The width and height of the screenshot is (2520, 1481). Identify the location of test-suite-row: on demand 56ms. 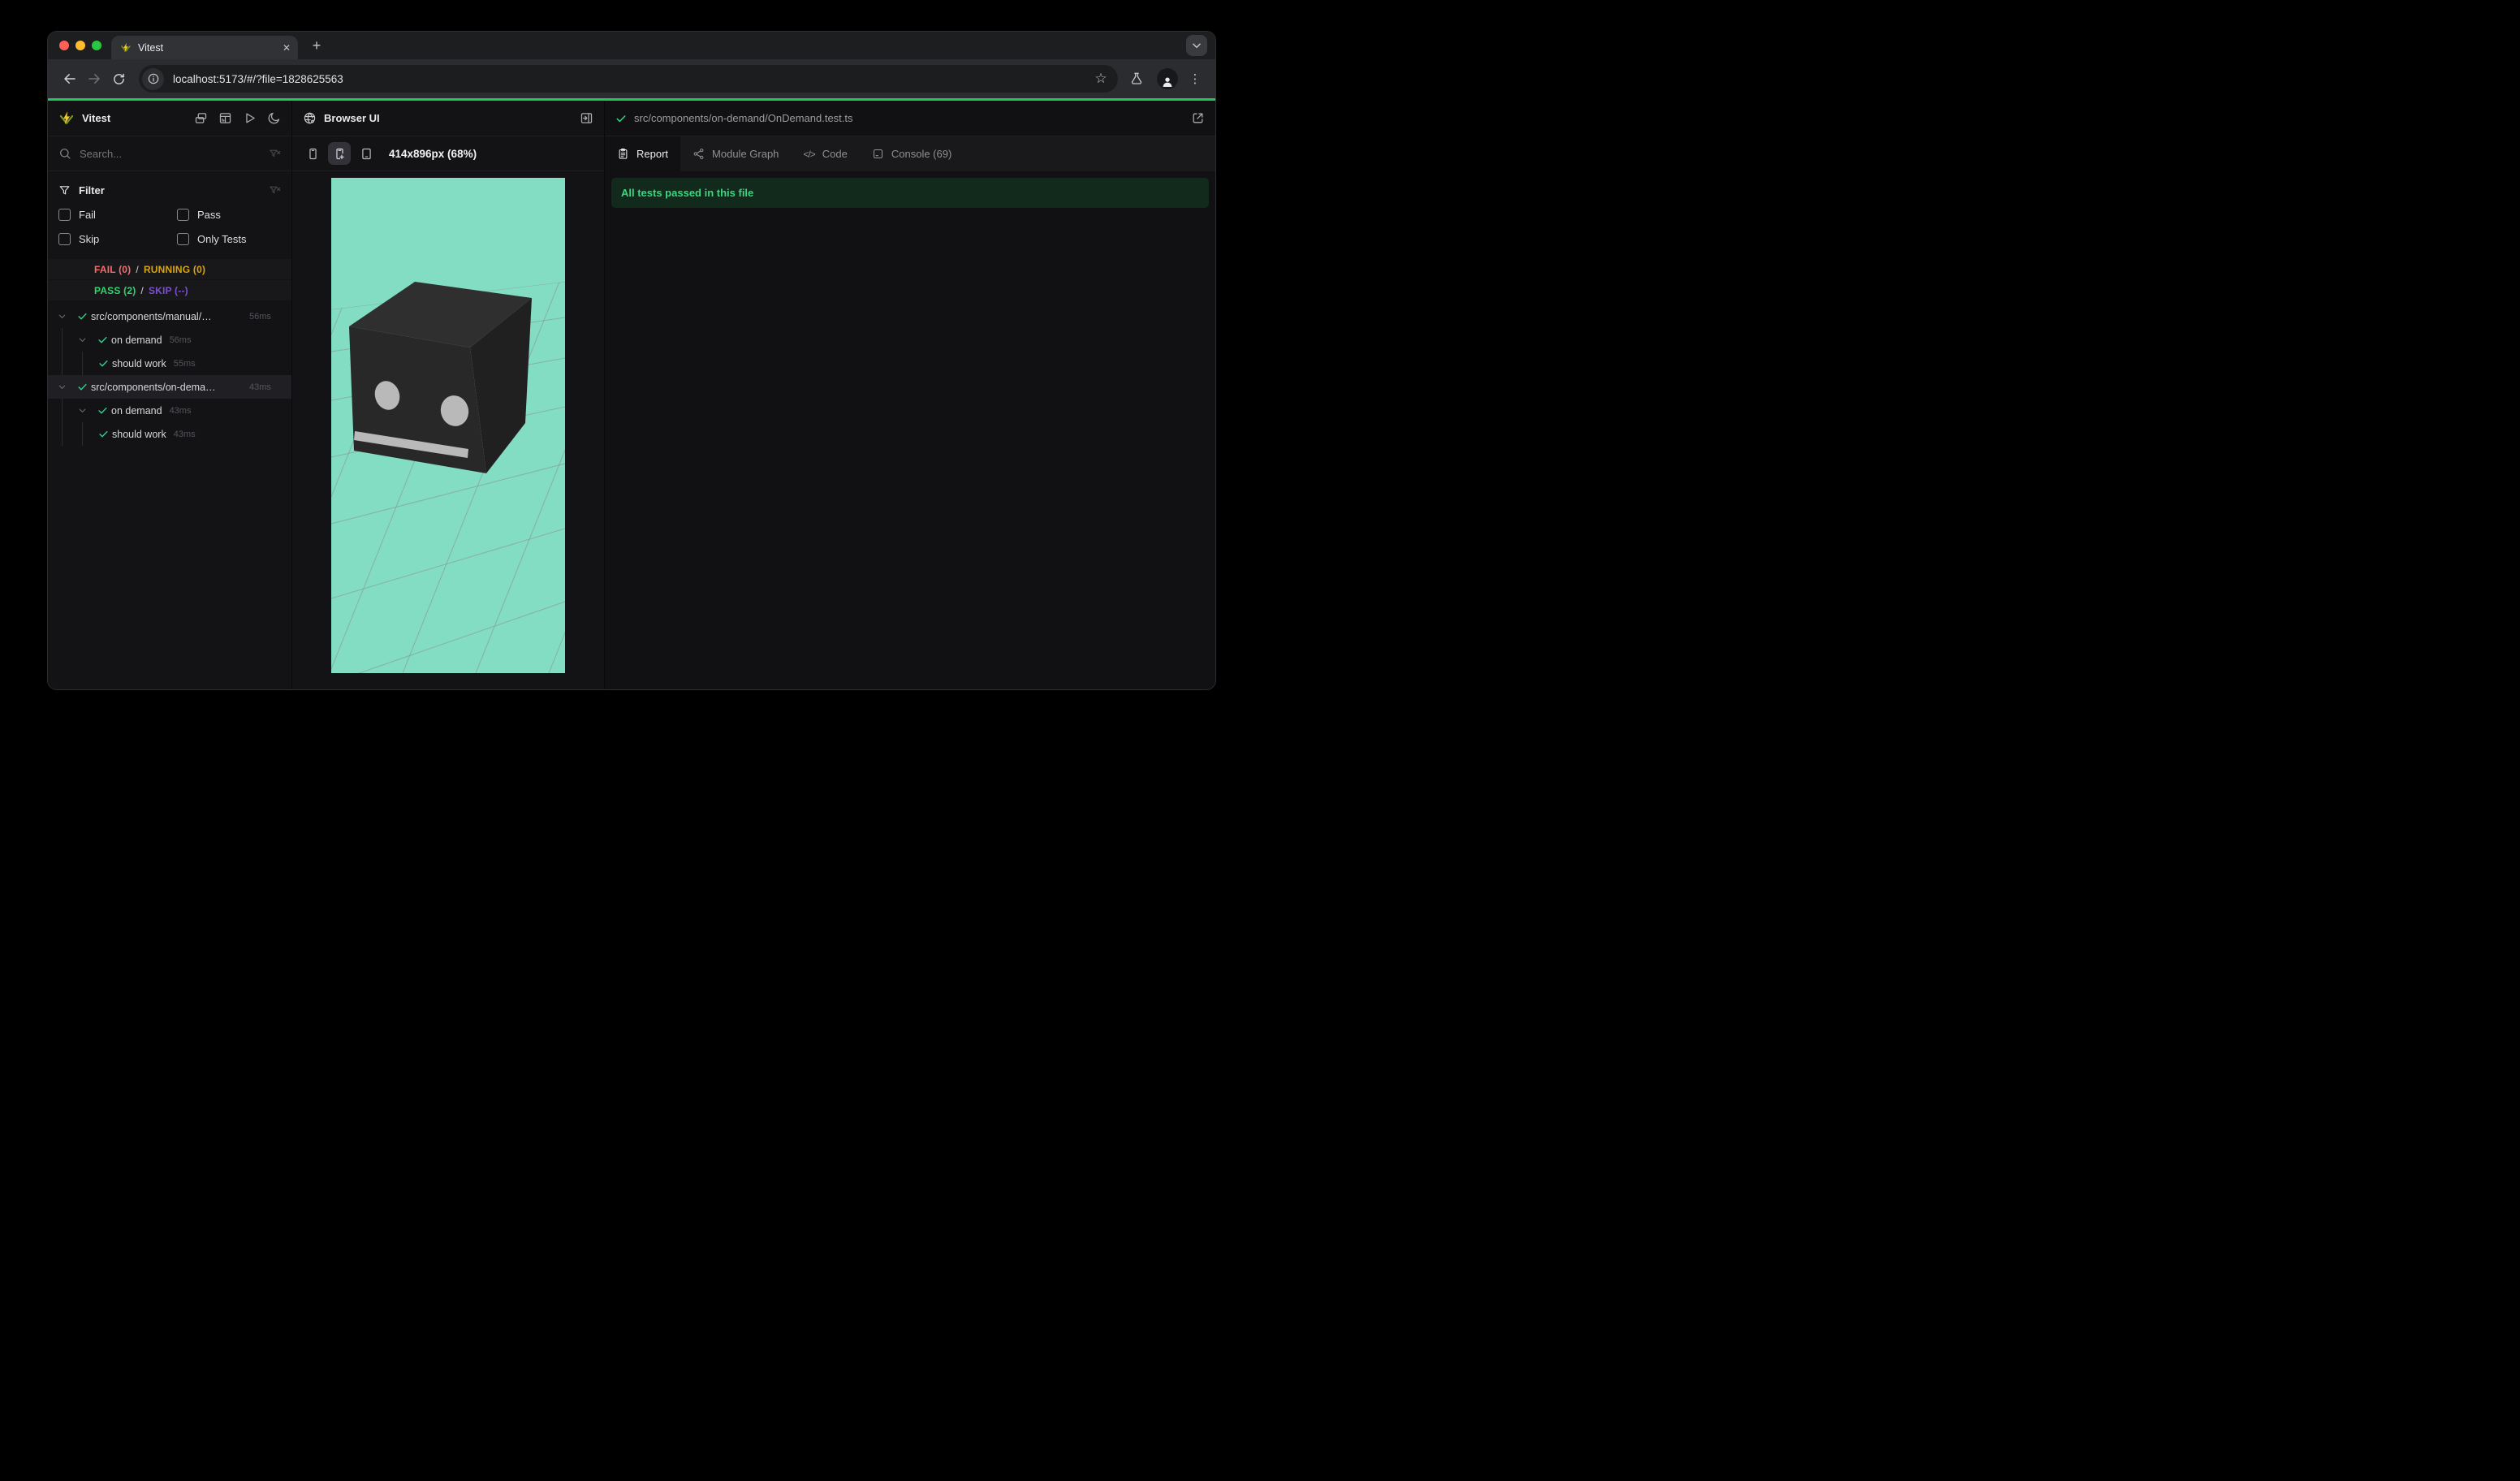
(169, 340).